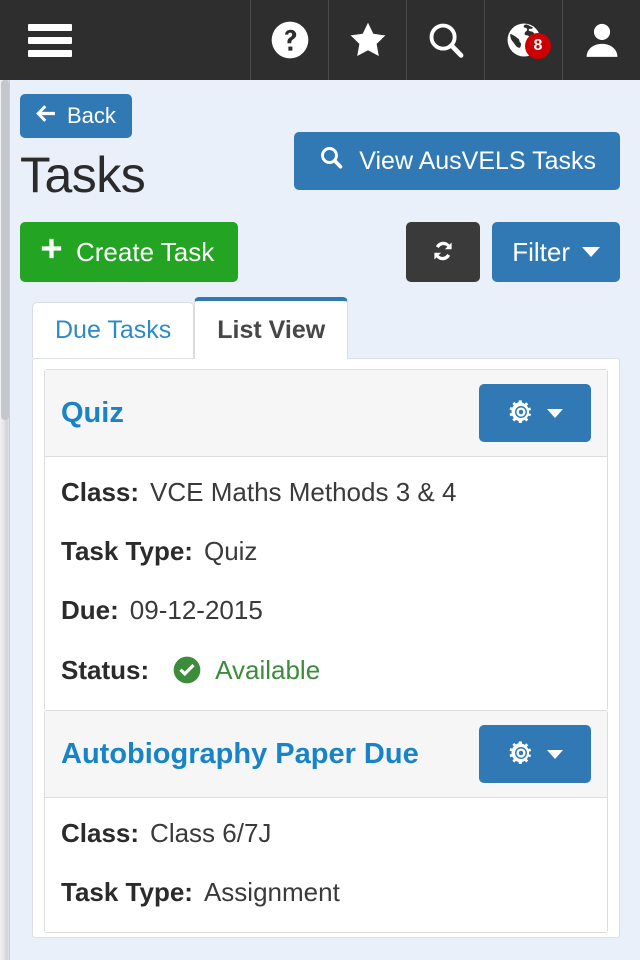 This screenshot has width=640, height=960. I want to click on tab-due-tasks-label: Due Tasks, so click(113, 330).